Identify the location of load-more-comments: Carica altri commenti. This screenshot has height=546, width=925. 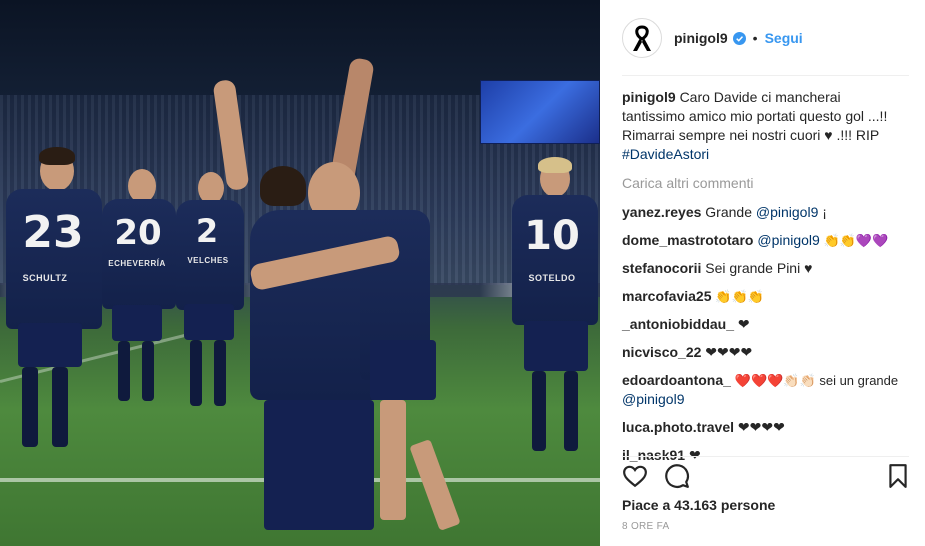
(764, 183).